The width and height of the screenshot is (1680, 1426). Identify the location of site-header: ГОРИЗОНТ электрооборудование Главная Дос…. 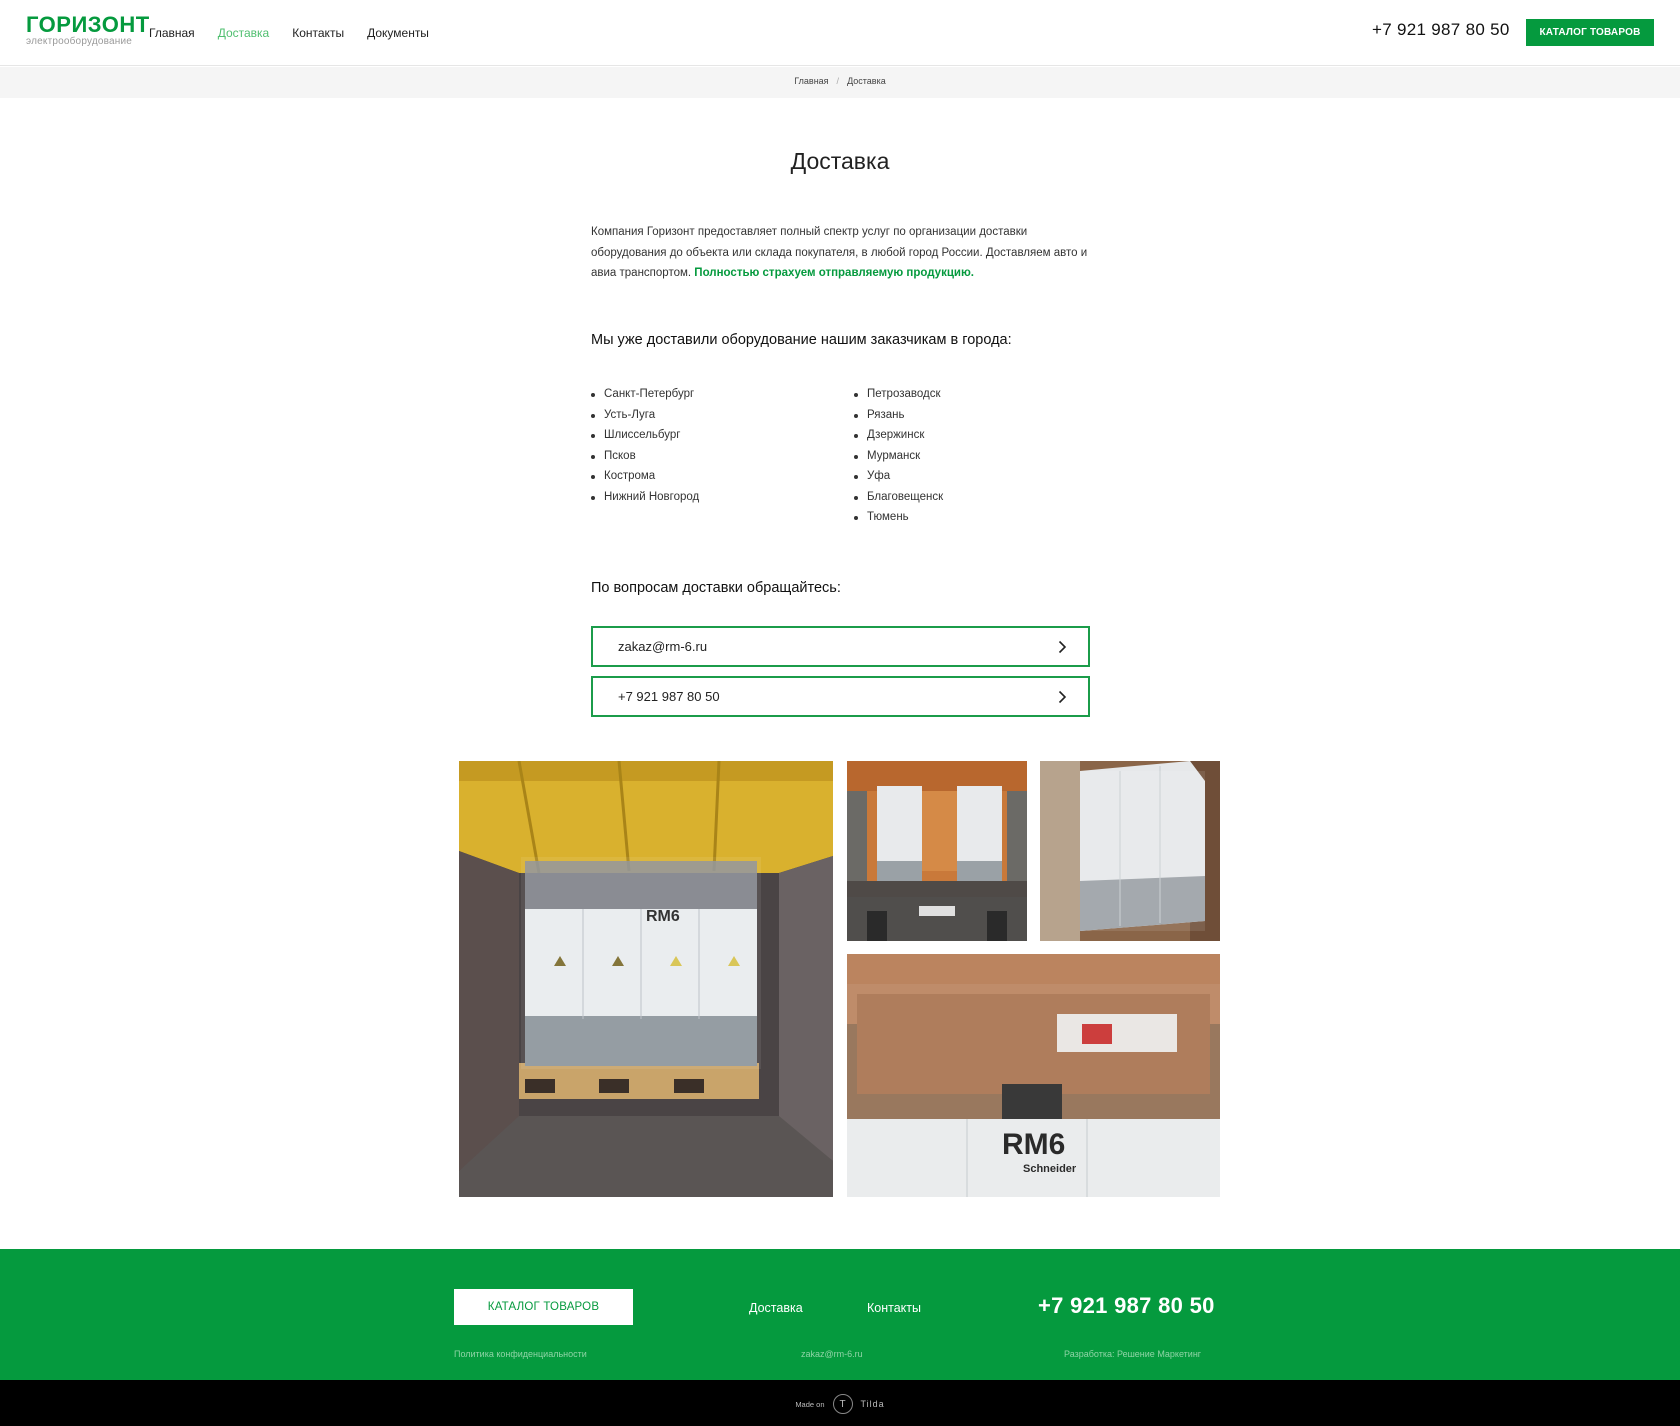
(840, 33).